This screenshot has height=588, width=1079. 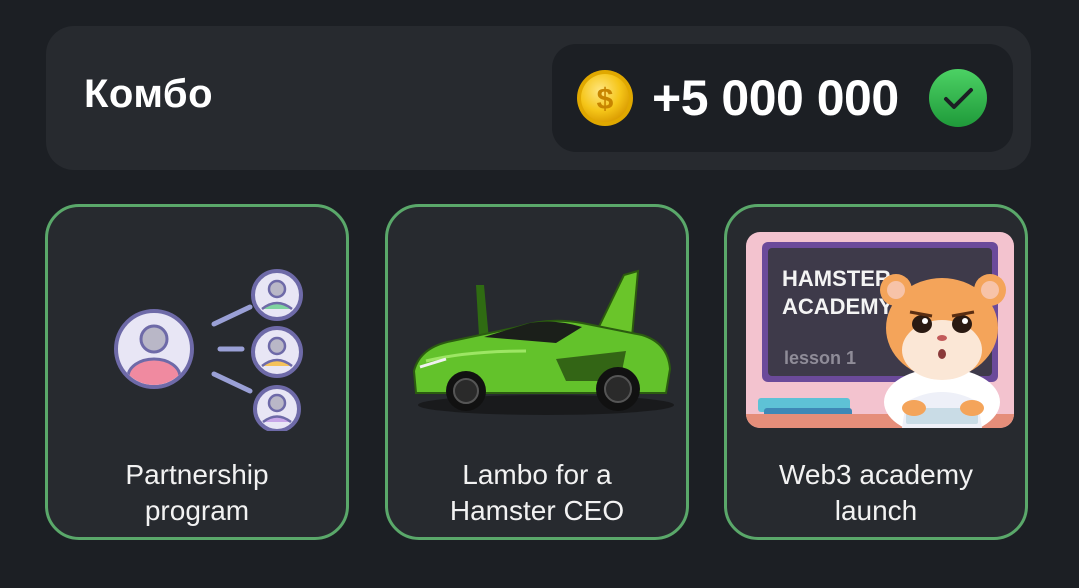 What do you see at coordinates (958, 98) in the screenshot?
I see `checkmark-icon` at bounding box center [958, 98].